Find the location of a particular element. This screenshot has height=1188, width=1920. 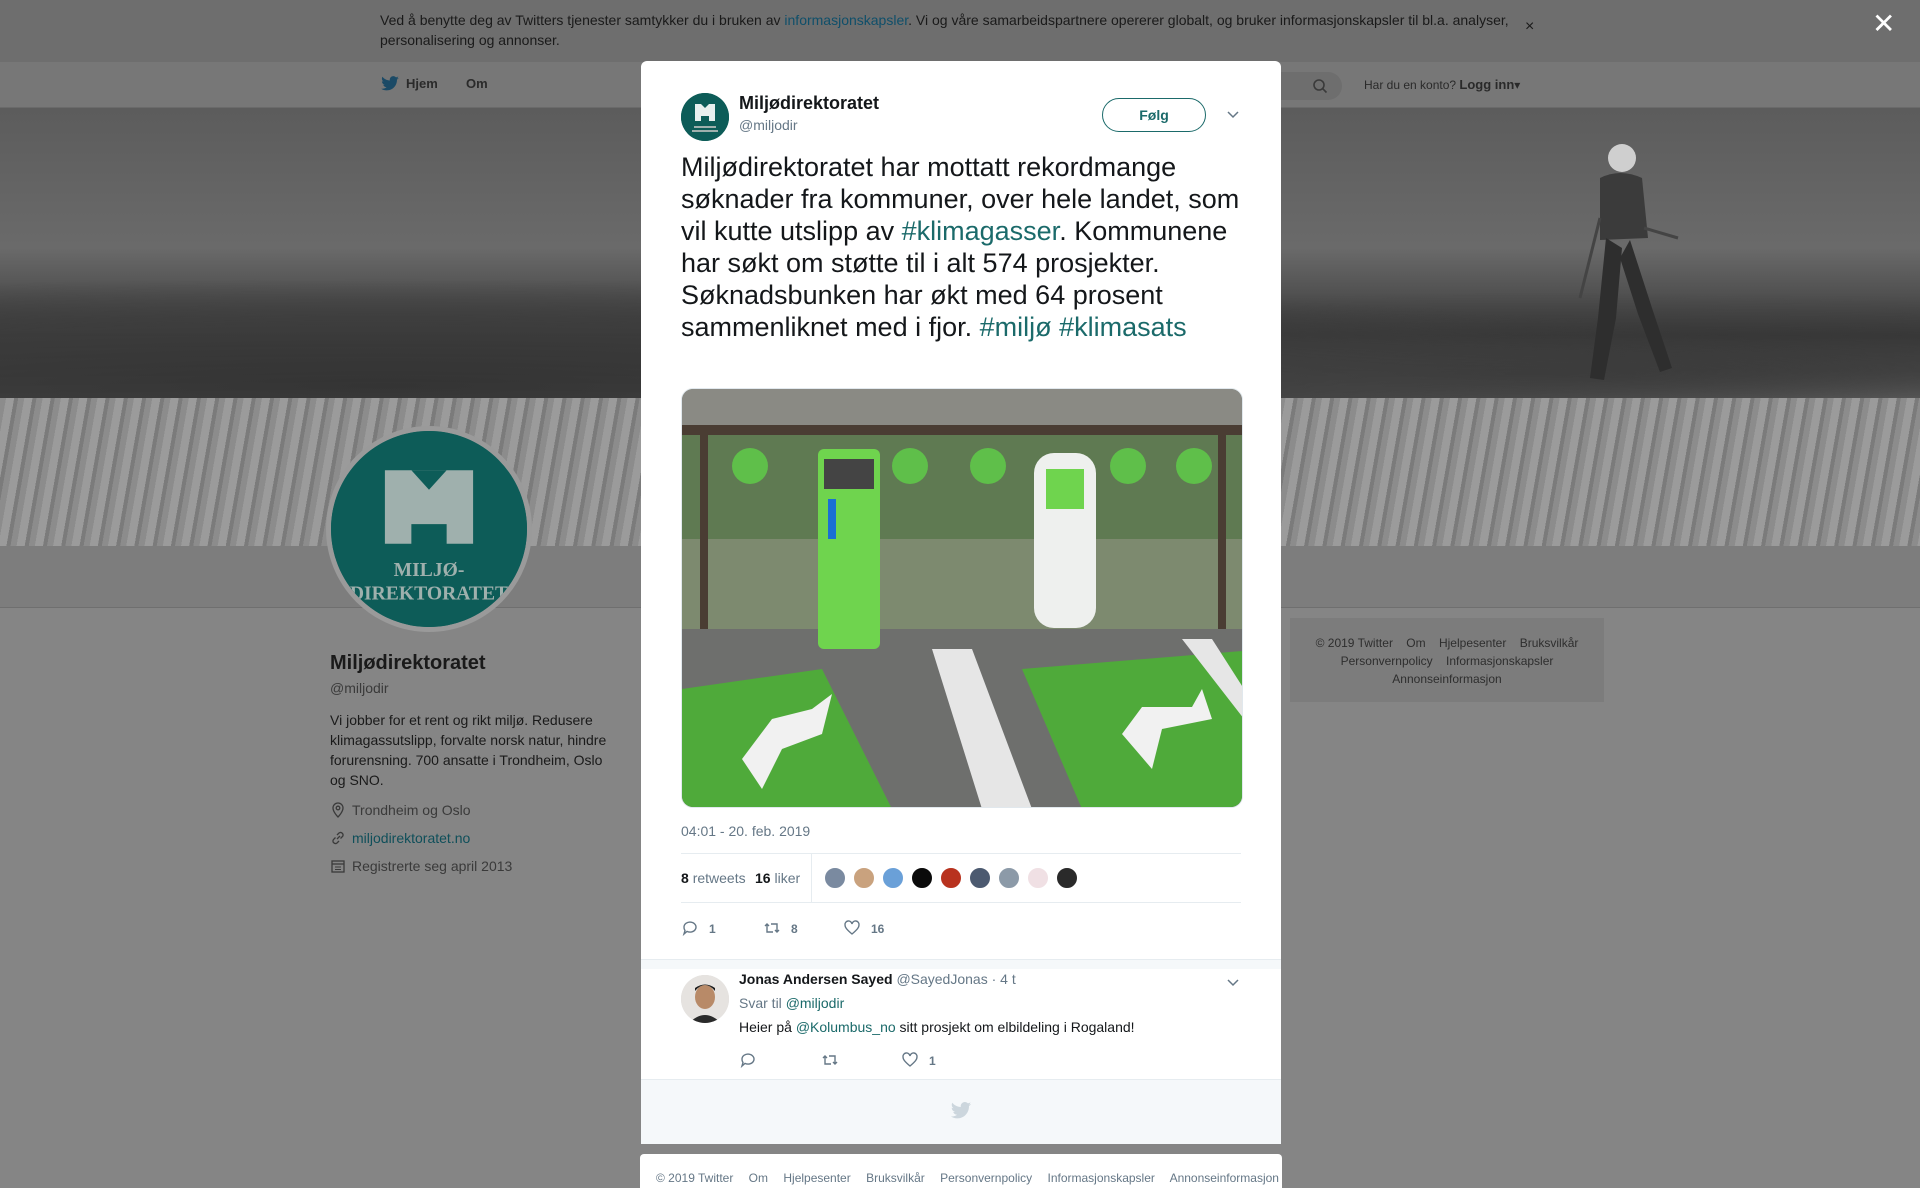

hashtag-klimagasser: #klimagasser is located at coordinates (981, 231).